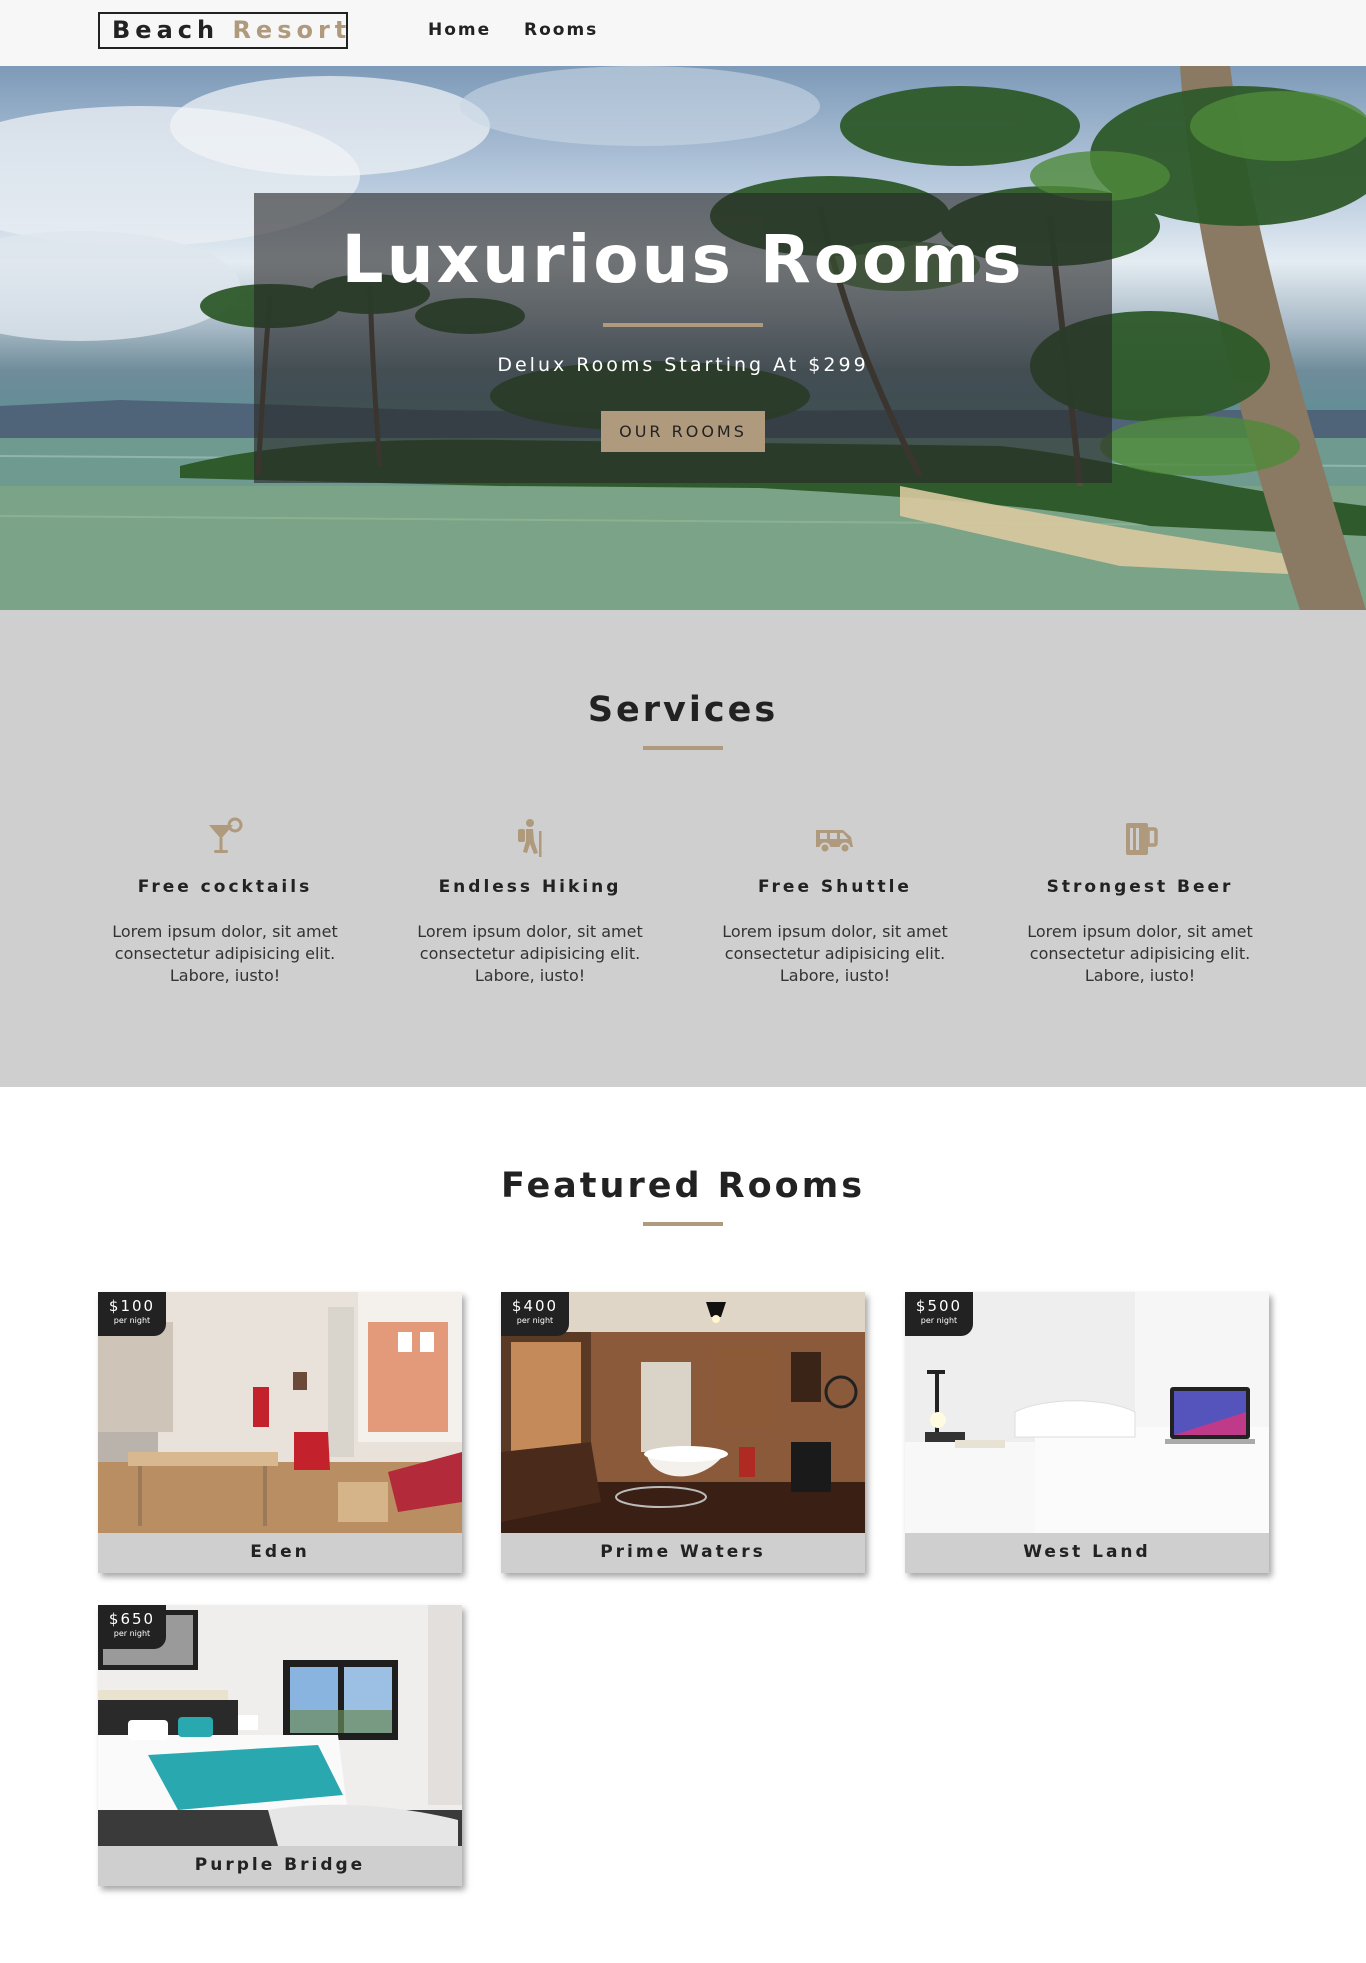 The width and height of the screenshot is (1366, 1963). I want to click on price-tag: $650 per night, so click(132, 1627).